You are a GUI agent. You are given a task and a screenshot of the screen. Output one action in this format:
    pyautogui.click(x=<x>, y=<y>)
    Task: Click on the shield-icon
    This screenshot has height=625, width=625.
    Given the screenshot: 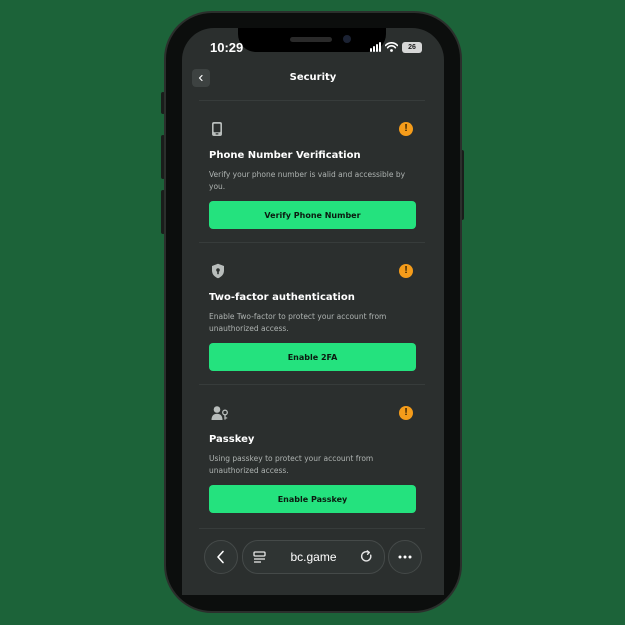 What is the action you would take?
    pyautogui.click(x=218, y=271)
    